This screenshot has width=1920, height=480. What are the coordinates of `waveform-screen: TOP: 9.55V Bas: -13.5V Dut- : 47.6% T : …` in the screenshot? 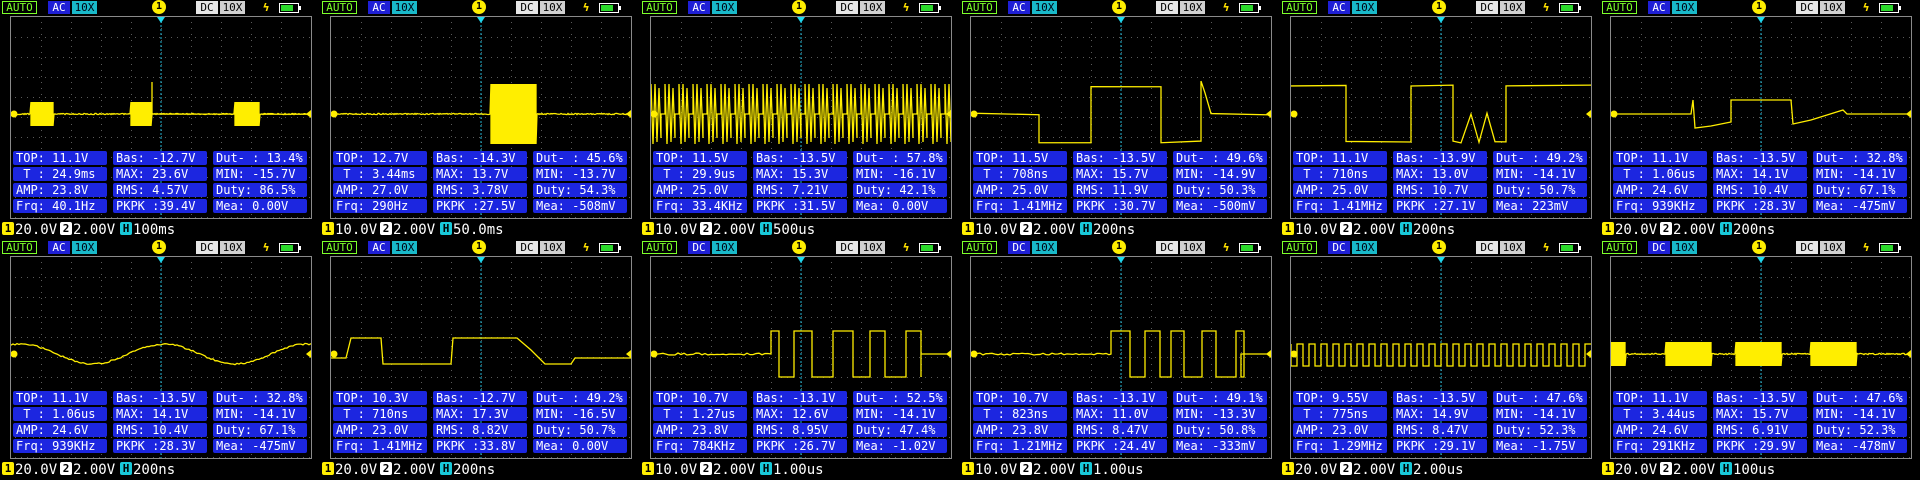 It's located at (1441, 357).